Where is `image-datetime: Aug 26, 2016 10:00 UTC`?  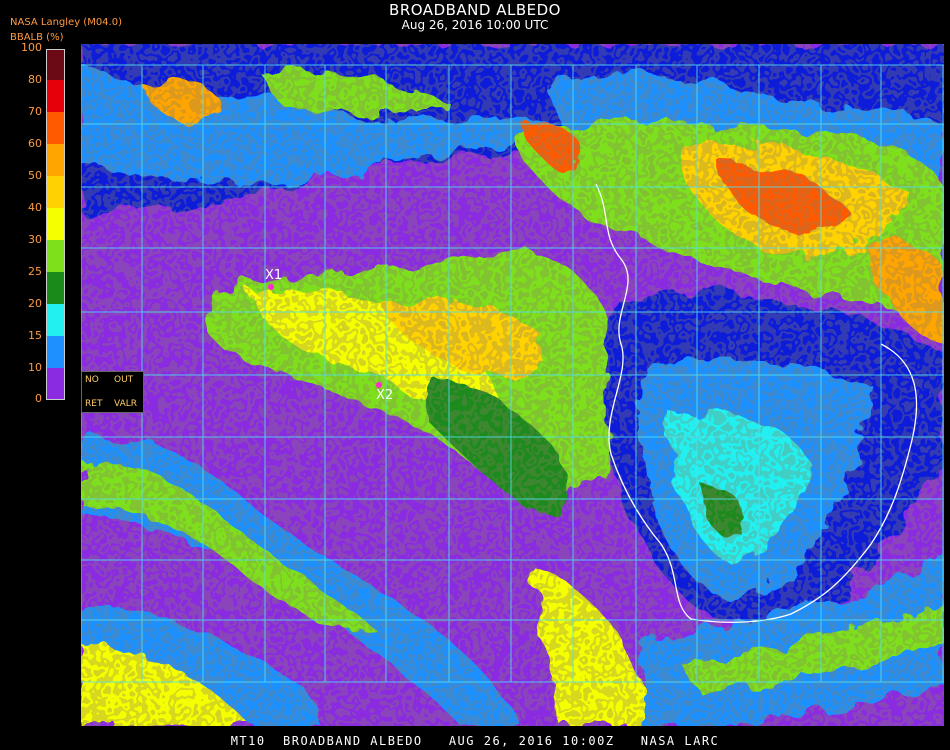 image-datetime: Aug 26, 2016 10:00 UTC is located at coordinates (475, 25).